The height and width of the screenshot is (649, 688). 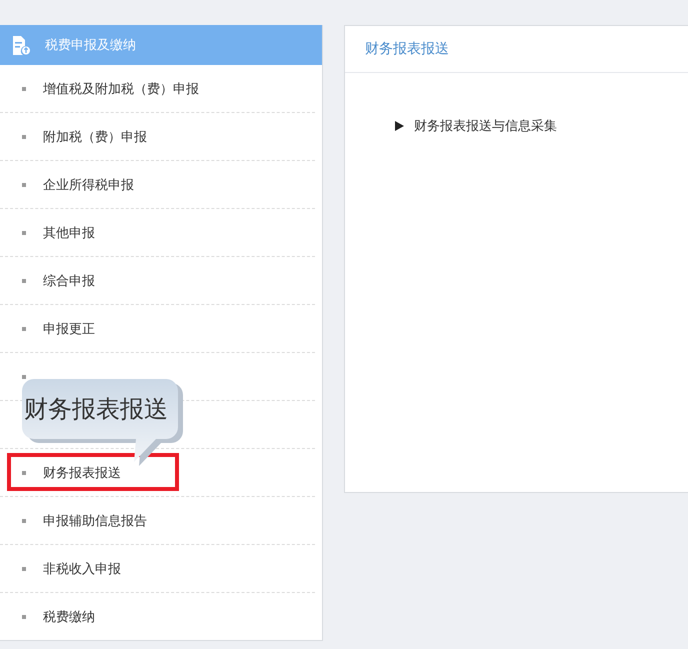 I want to click on menu-item: 其他申报, so click(x=69, y=233).